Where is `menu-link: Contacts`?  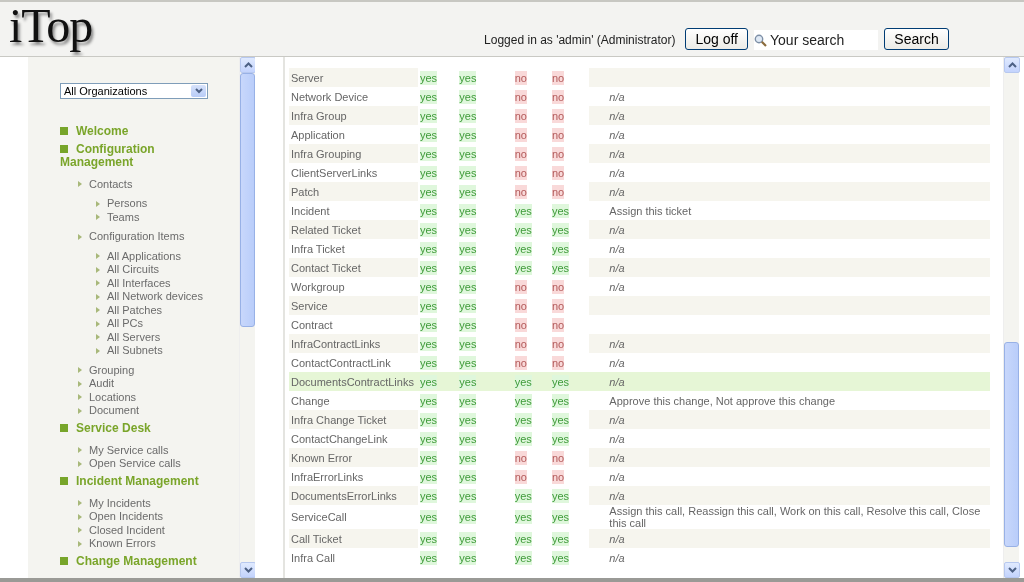 menu-link: Contacts is located at coordinates (111, 184).